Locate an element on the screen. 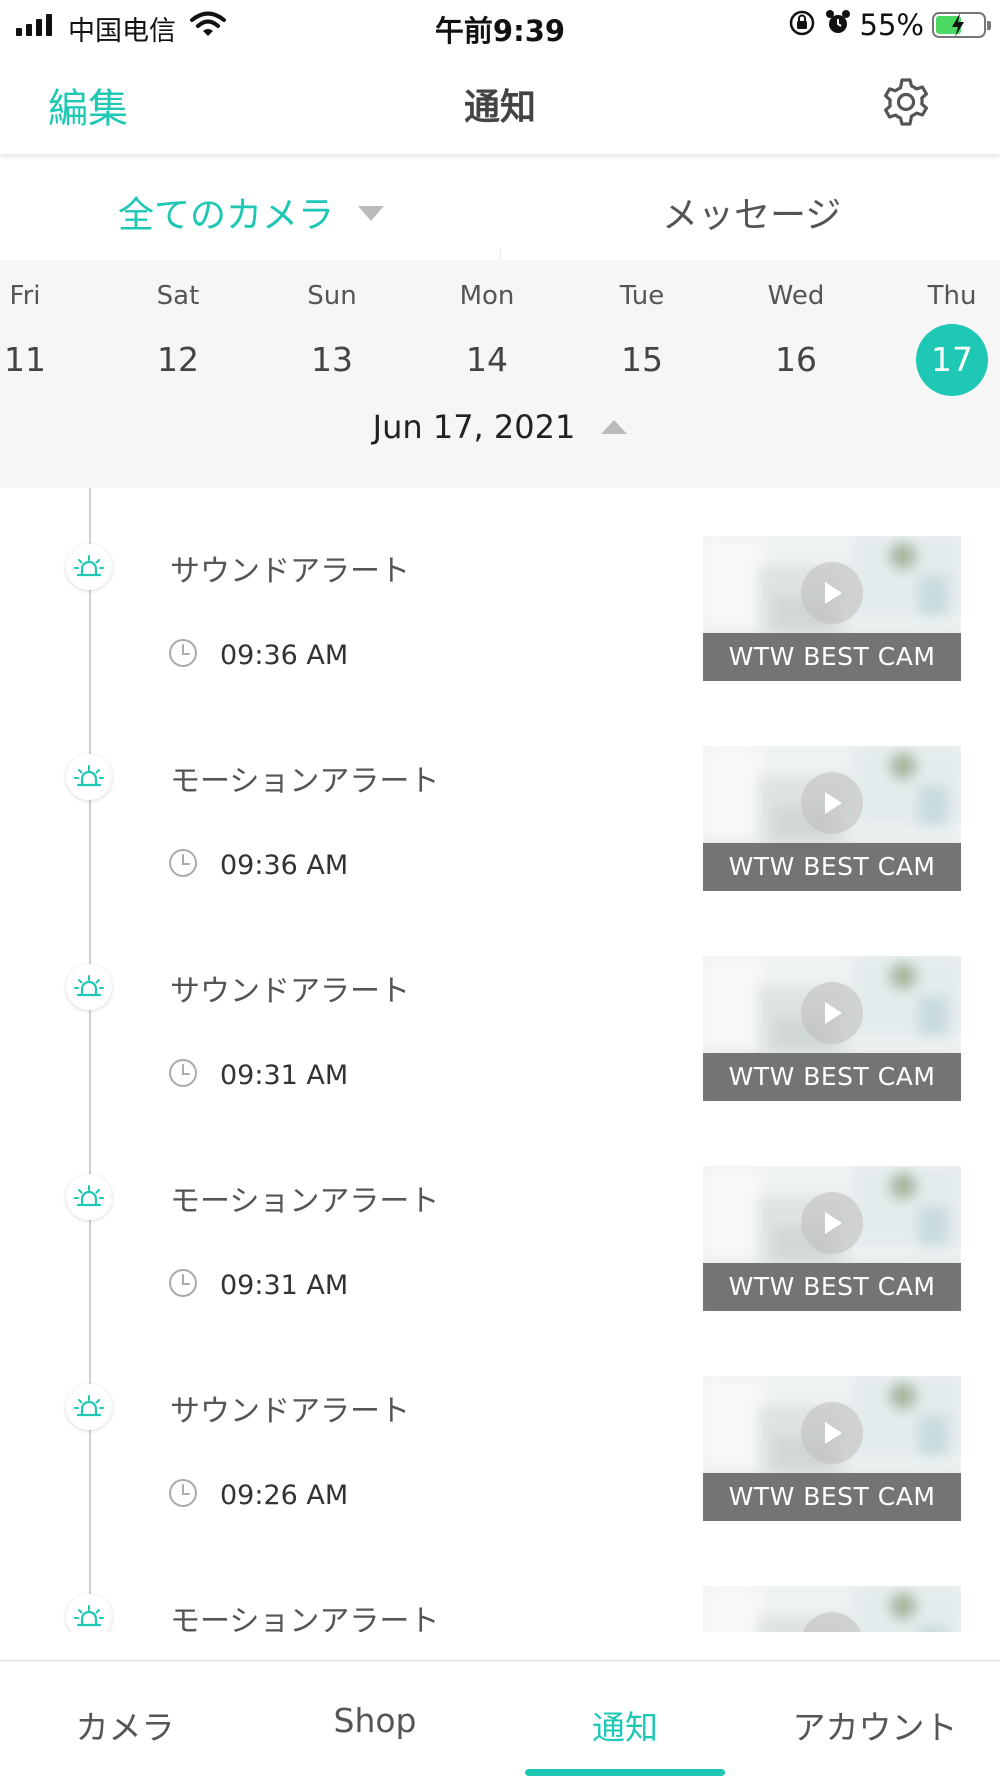 The height and width of the screenshot is (1778, 1000). day-number: 14 is located at coordinates (487, 359).